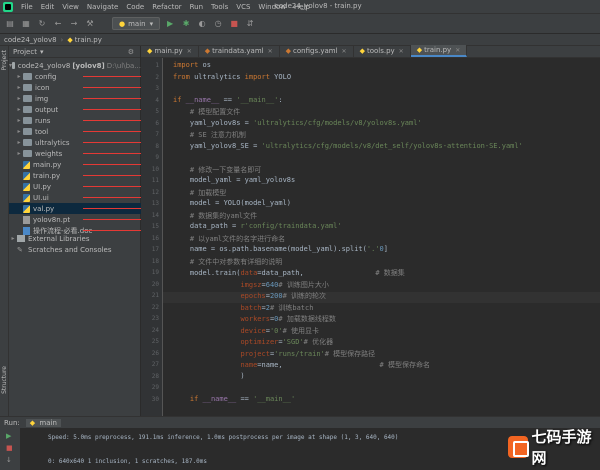 The height and width of the screenshot is (470, 600). Describe the element at coordinates (88, 40) in the screenshot. I see `breadcrumb-file: train.py` at that location.